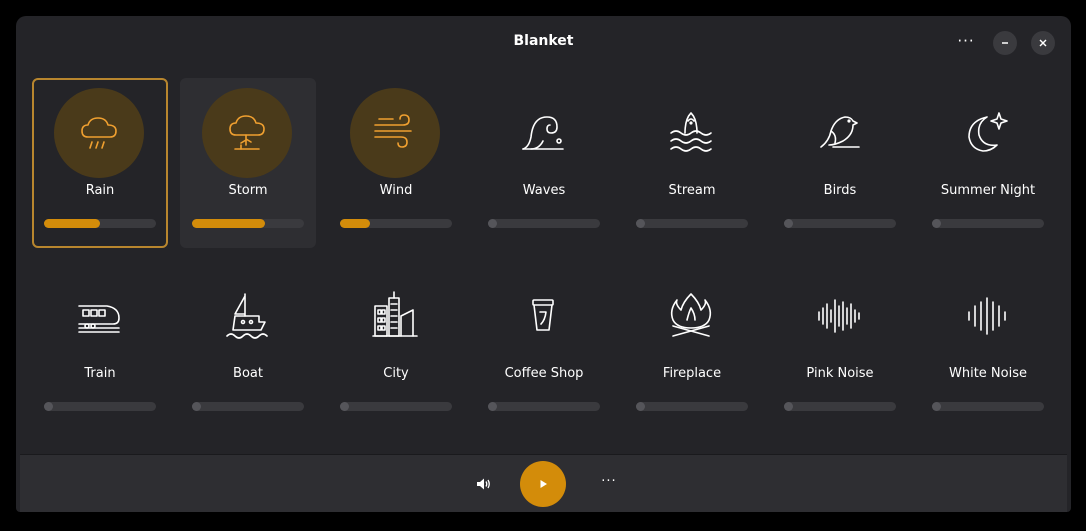 The width and height of the screenshot is (1086, 531). I want to click on sound-label: Stream, so click(692, 190).